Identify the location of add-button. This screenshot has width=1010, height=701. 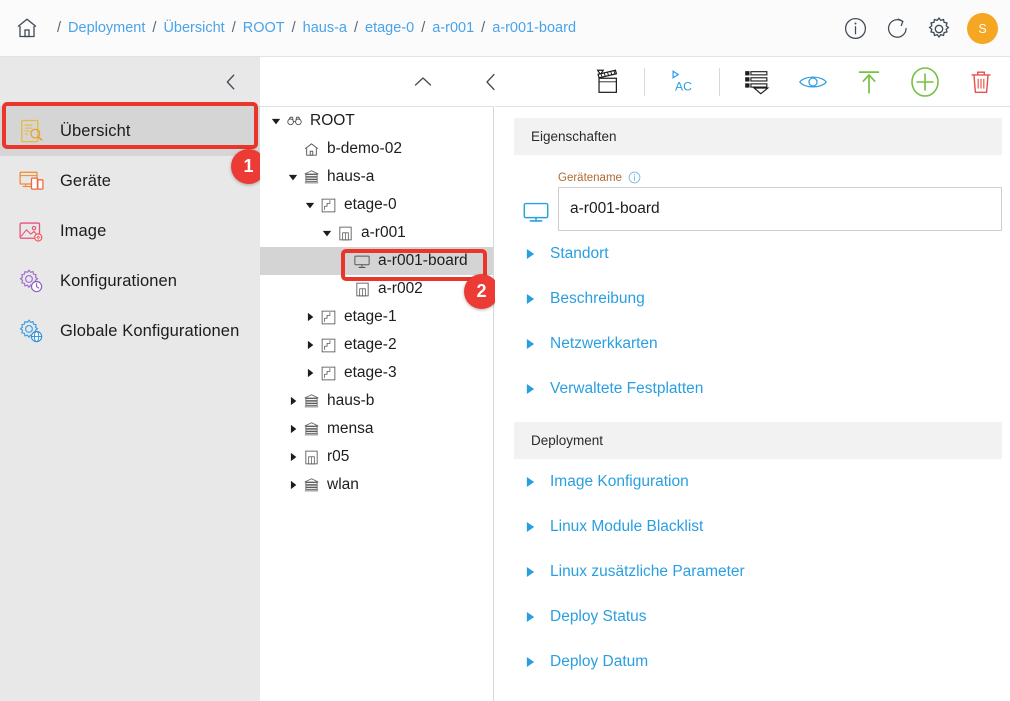
(925, 82).